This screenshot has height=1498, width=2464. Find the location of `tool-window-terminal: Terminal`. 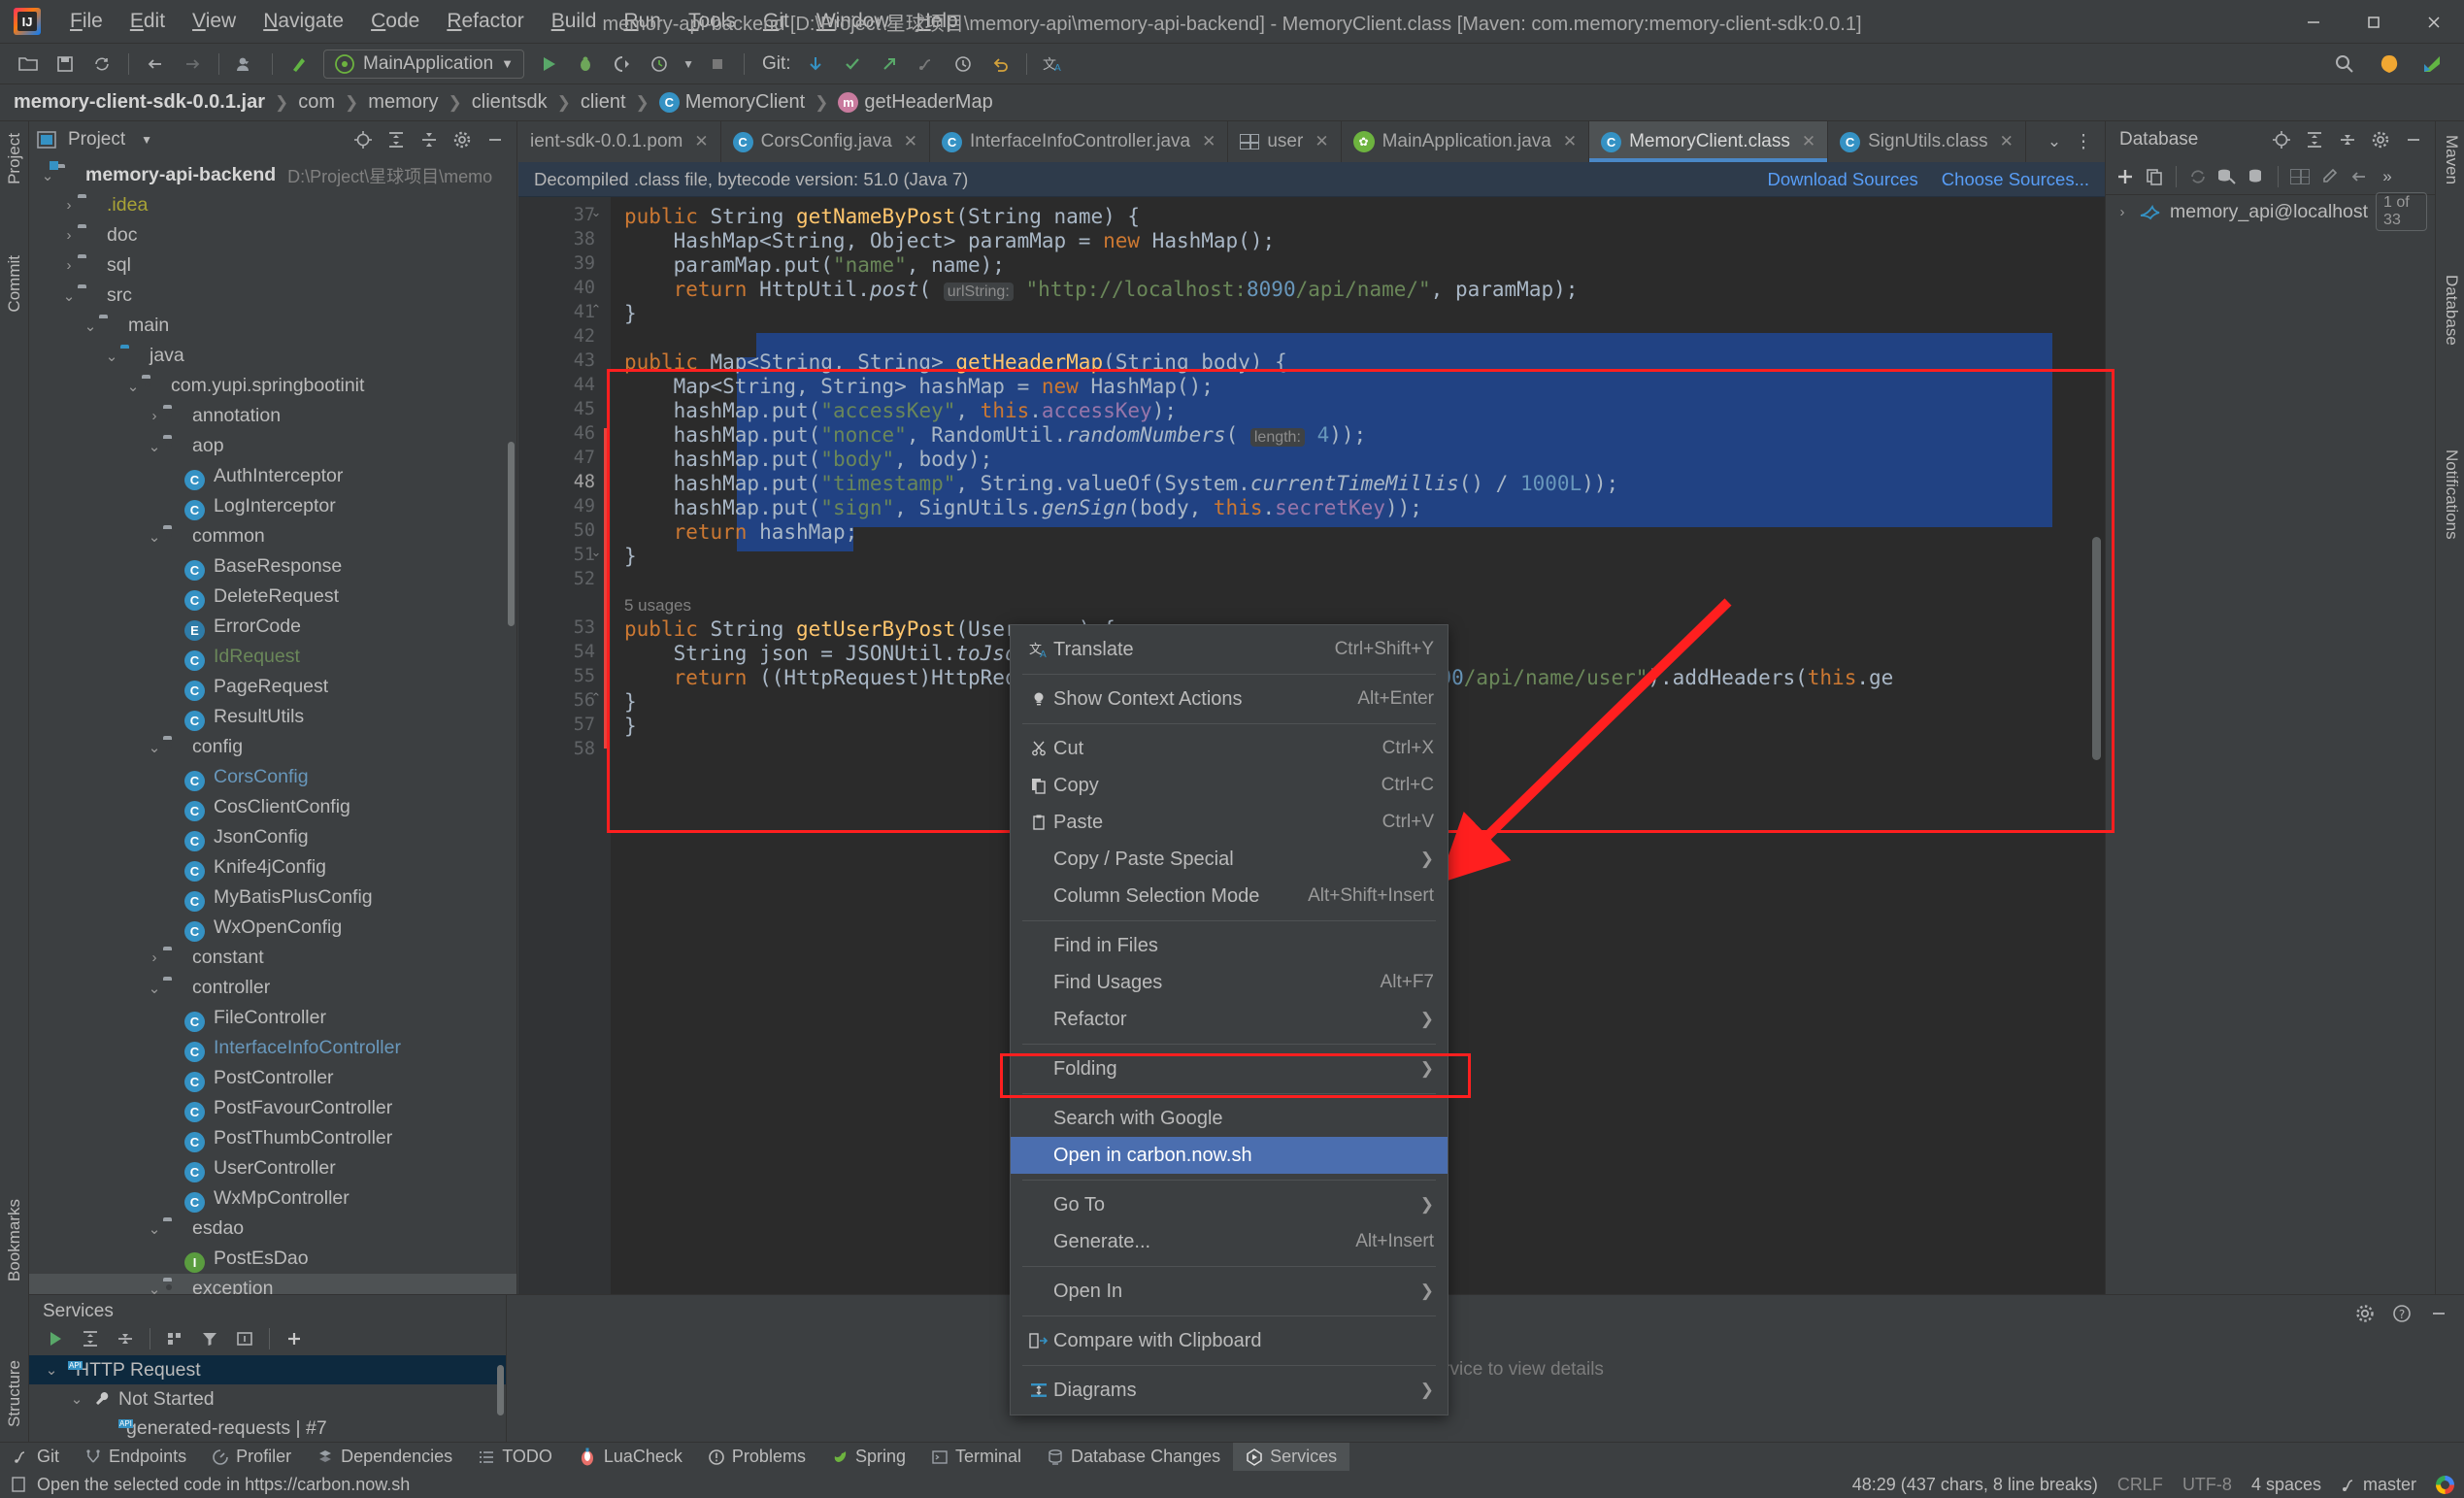

tool-window-terminal: Terminal is located at coordinates (976, 1457).